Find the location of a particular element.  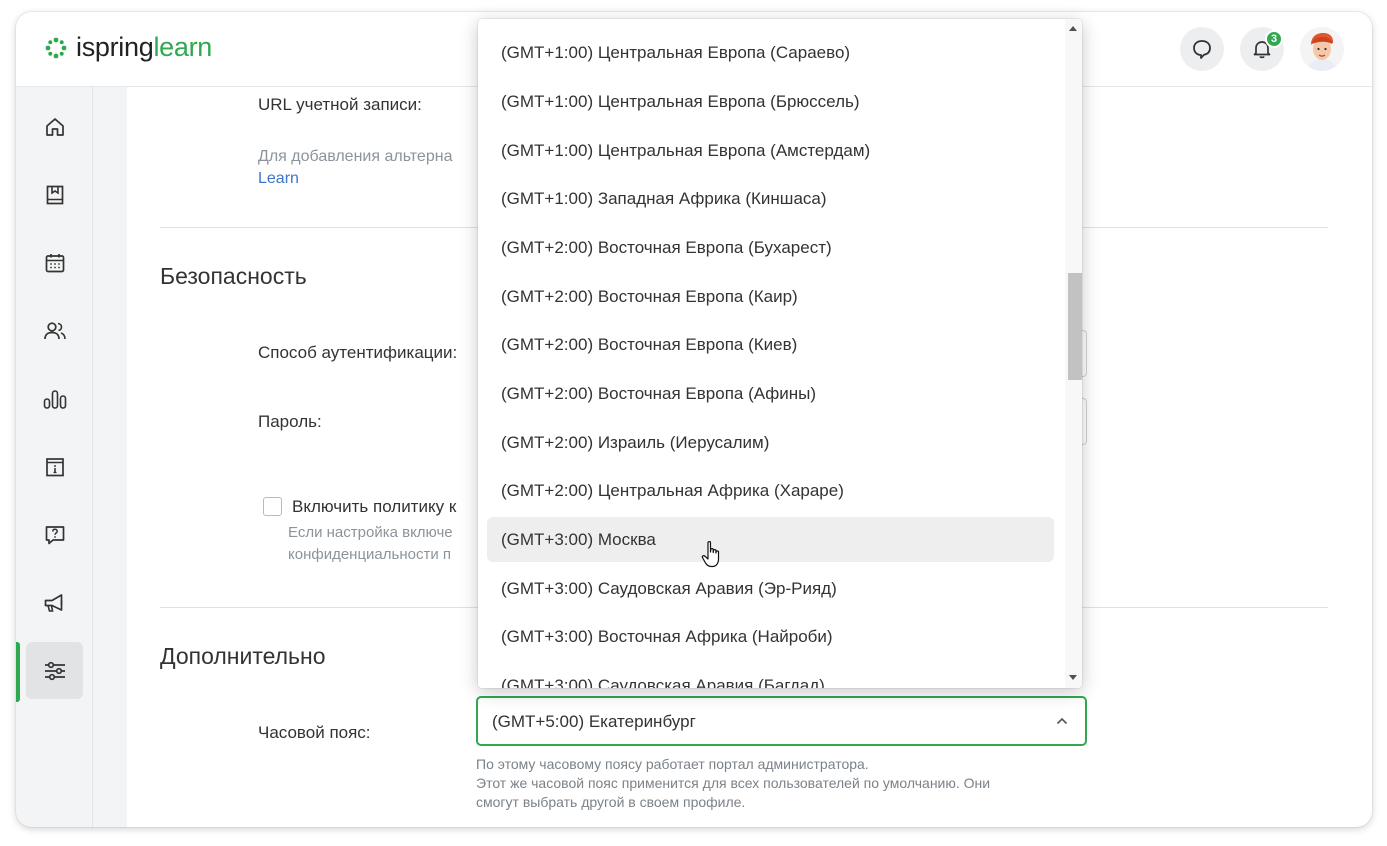

nav-announcements is located at coordinates (54, 602).